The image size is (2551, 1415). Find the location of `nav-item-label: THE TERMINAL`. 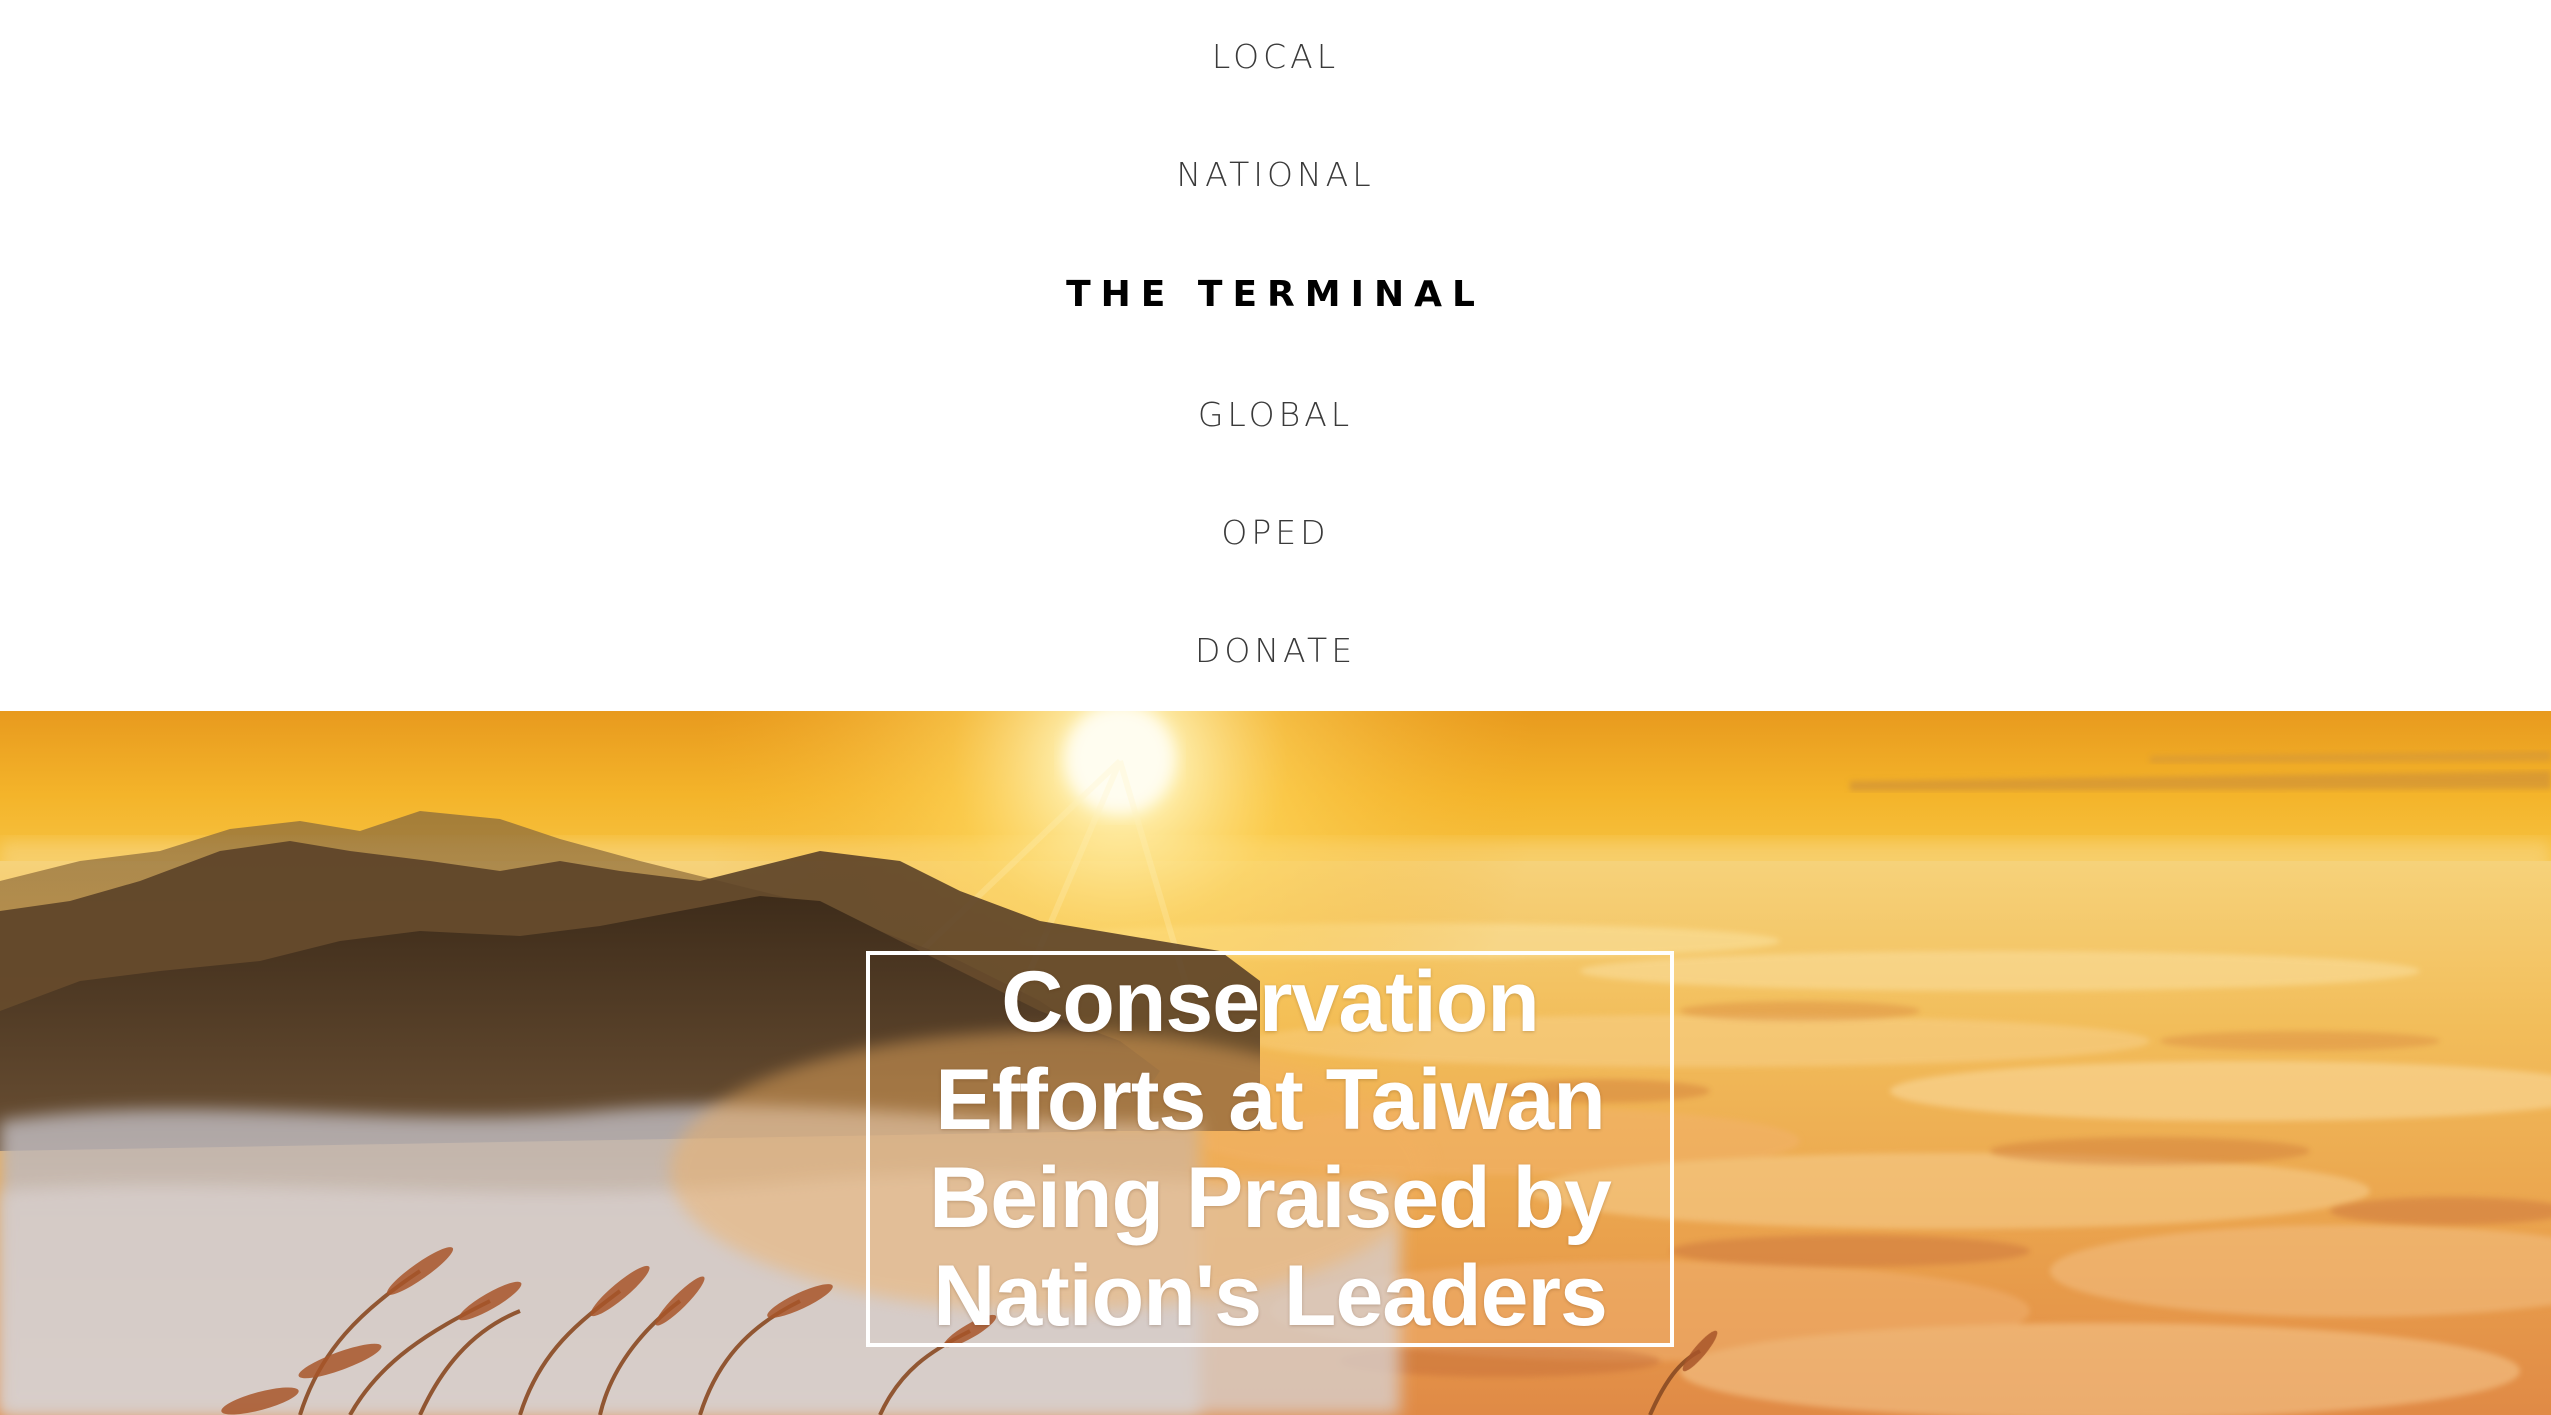

nav-item-label: THE TERMINAL is located at coordinates (1275, 294).